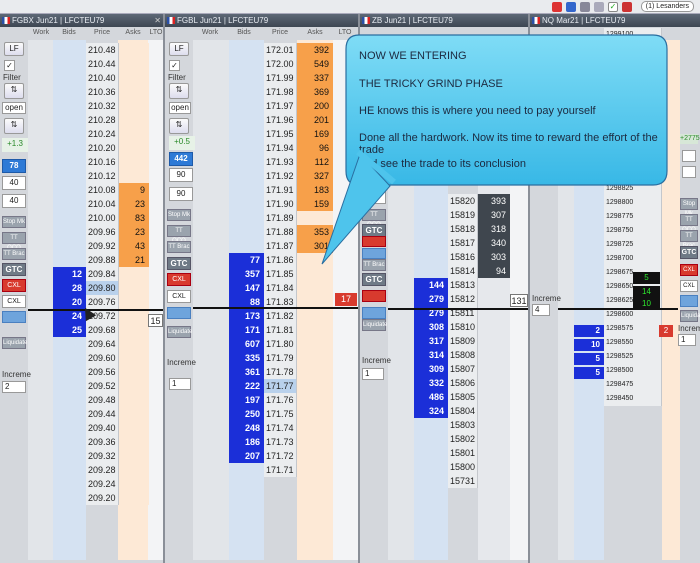 The width and height of the screenshot is (700, 563). What do you see at coordinates (102, 33) in the screenshot?
I see `col-header-price: Price` at bounding box center [102, 33].